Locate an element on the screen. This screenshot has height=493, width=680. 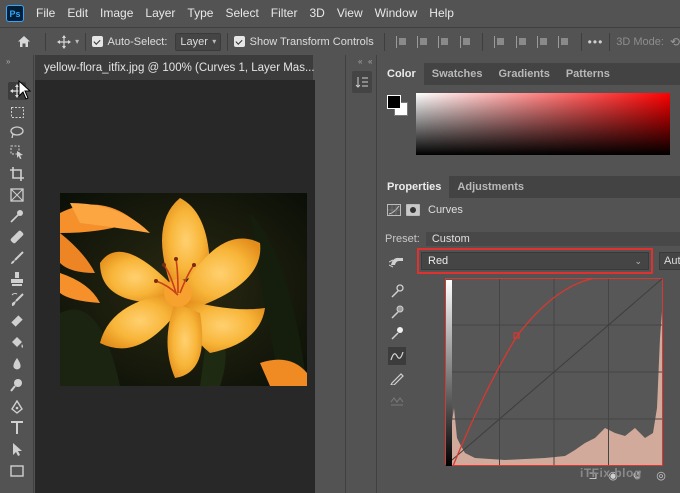
home-icon is located at coordinates (23, 42).